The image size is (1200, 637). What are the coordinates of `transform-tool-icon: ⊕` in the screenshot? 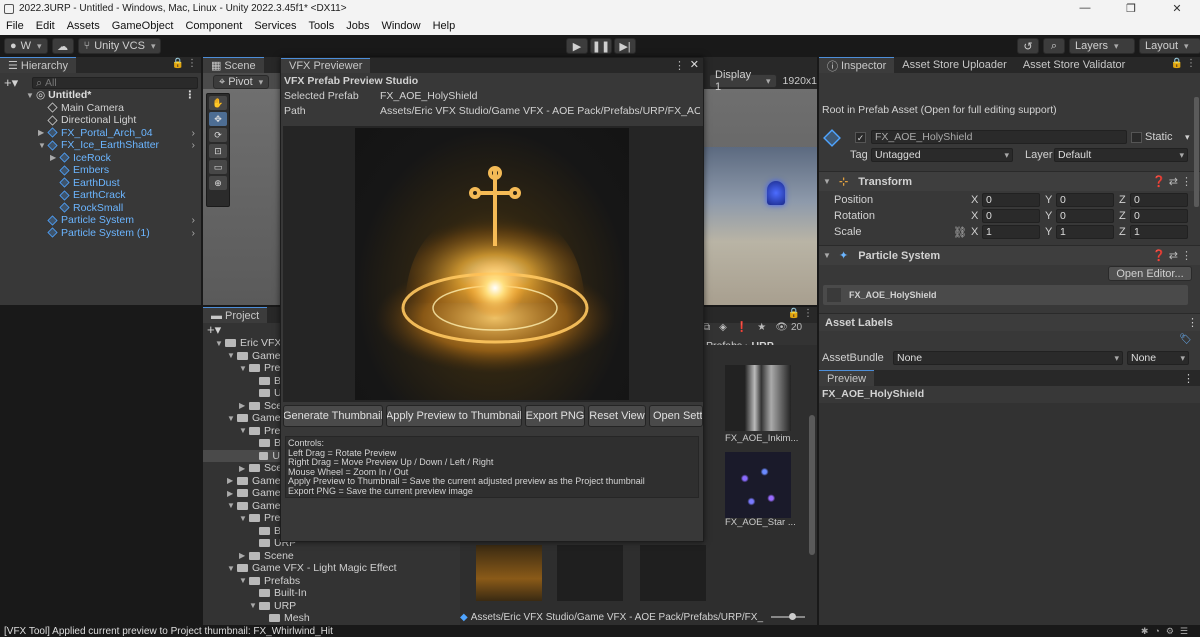 It's located at (218, 183).